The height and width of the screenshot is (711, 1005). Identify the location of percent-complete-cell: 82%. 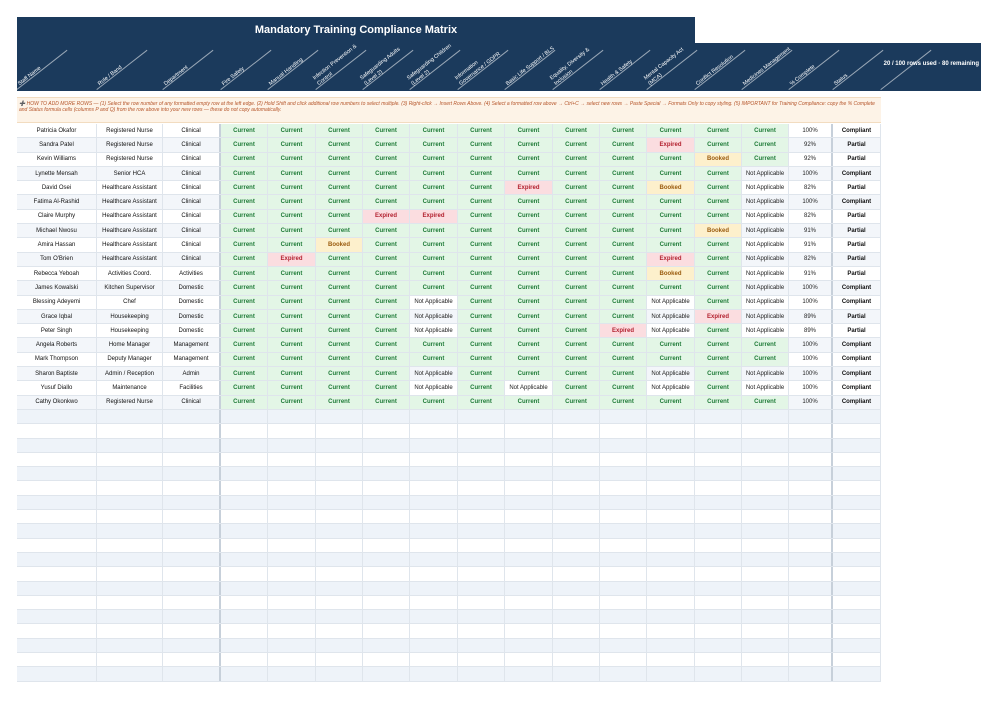
(811, 259).